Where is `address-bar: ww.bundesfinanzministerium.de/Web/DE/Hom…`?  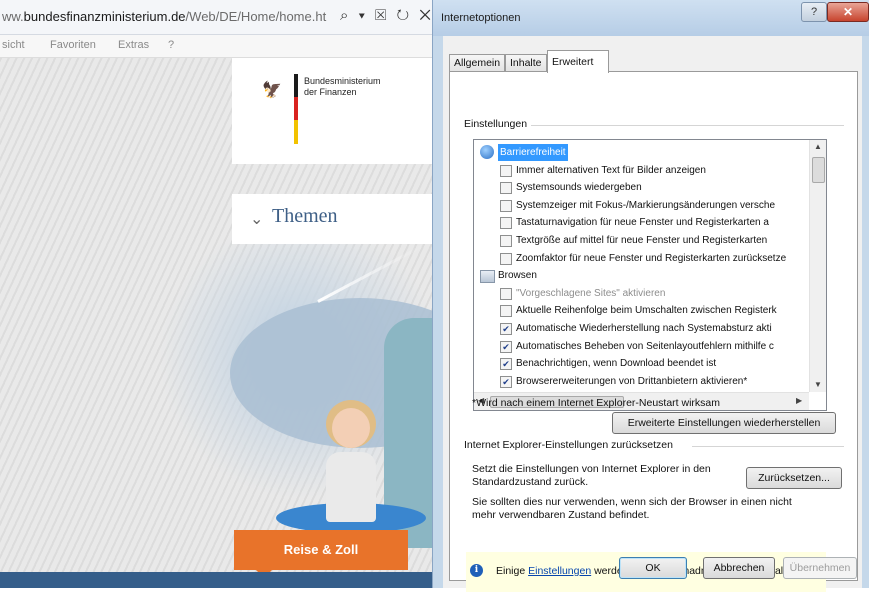 address-bar: ww.bundesfinanzministerium.de/Web/DE/Hom… is located at coordinates (220, 17).